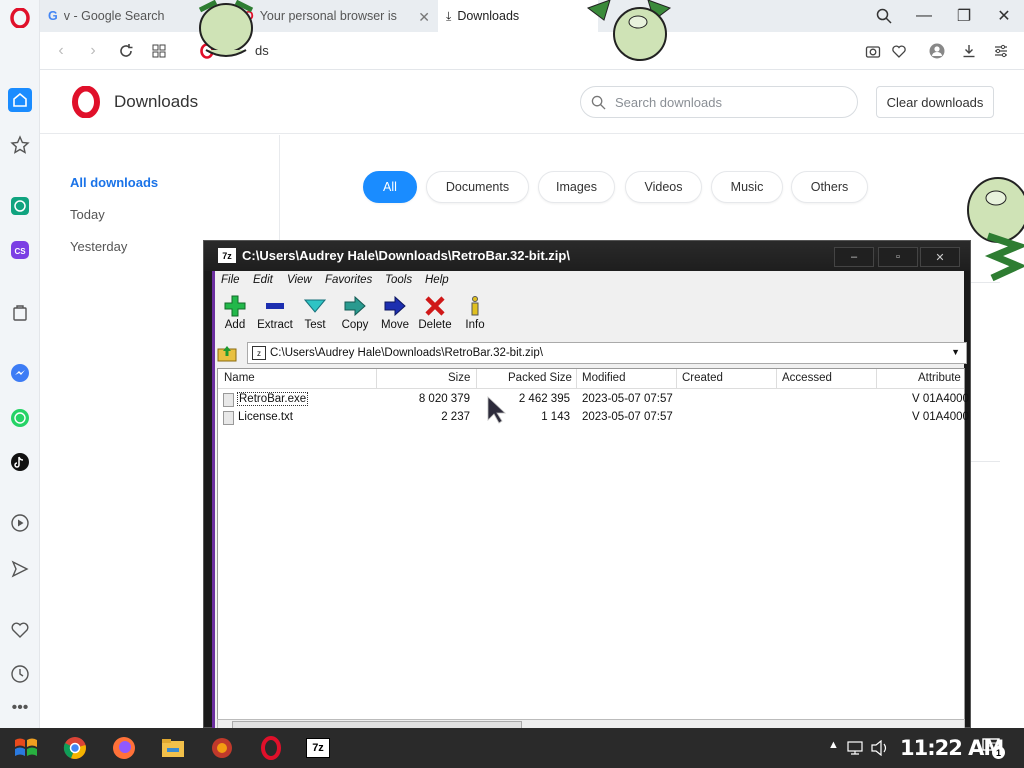  Describe the element at coordinates (437, 280) in the screenshot. I see `menu-help: Help` at that location.